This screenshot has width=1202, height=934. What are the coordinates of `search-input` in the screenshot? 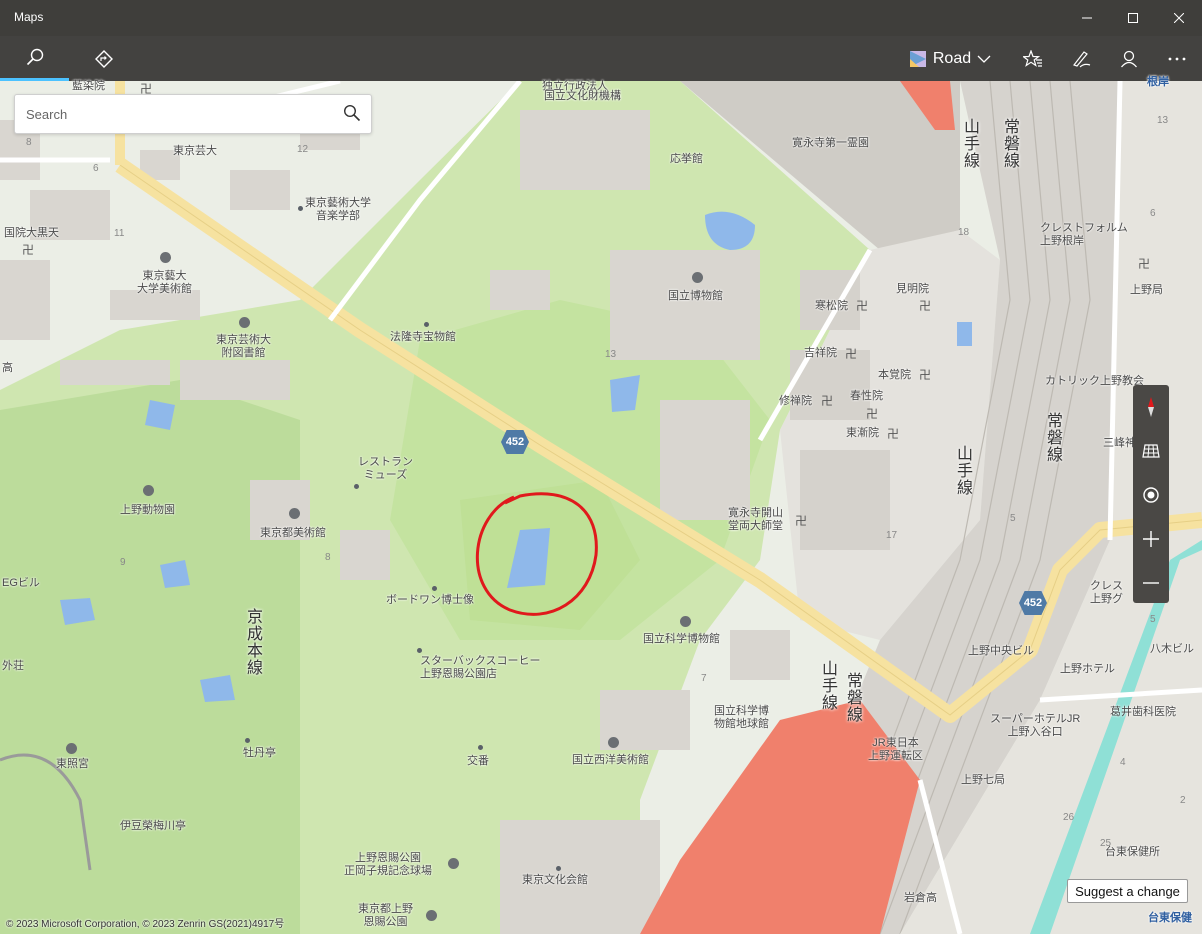 It's located at (186, 114).